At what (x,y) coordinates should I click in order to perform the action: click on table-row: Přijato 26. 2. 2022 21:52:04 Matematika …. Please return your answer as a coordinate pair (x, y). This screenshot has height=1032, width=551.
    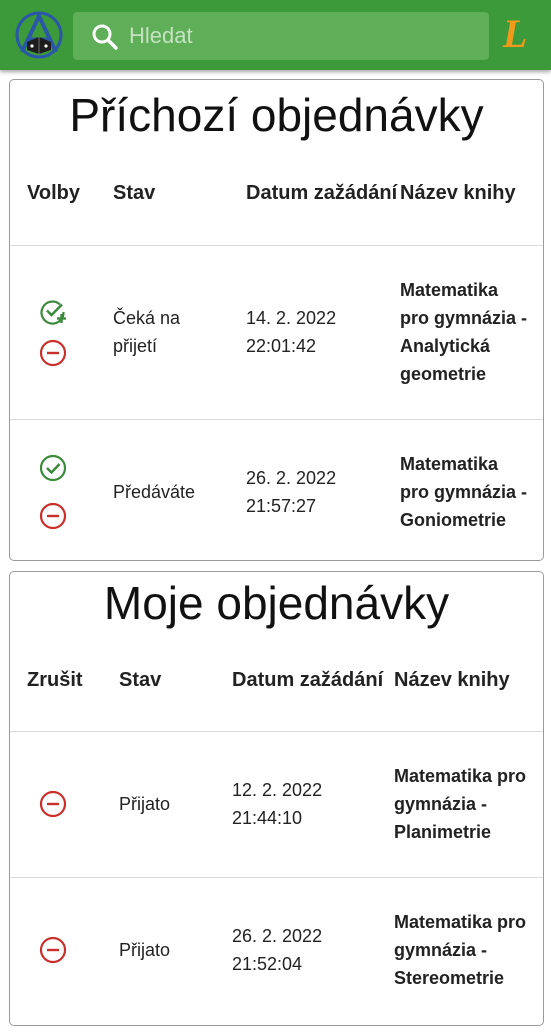
    Looking at the image, I should click on (276, 950).